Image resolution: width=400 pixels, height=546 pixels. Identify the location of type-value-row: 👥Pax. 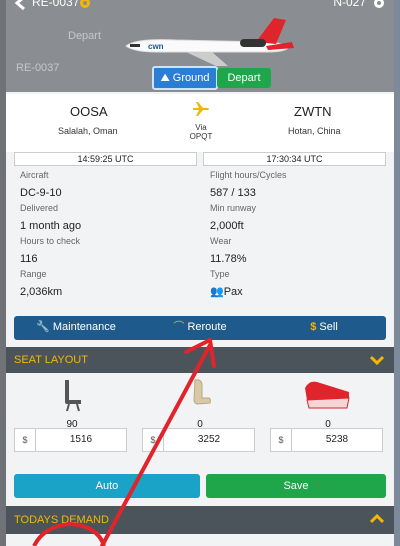
(300, 292).